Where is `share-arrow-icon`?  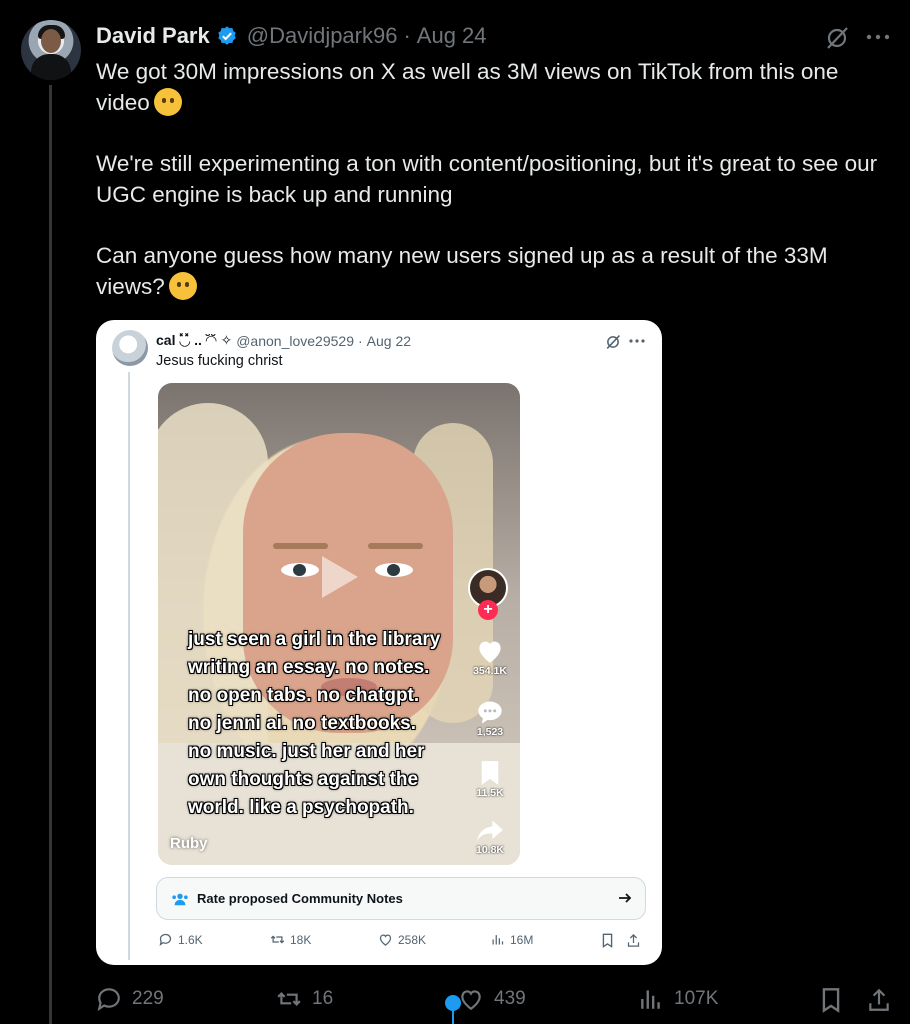 share-arrow-icon is located at coordinates (490, 831).